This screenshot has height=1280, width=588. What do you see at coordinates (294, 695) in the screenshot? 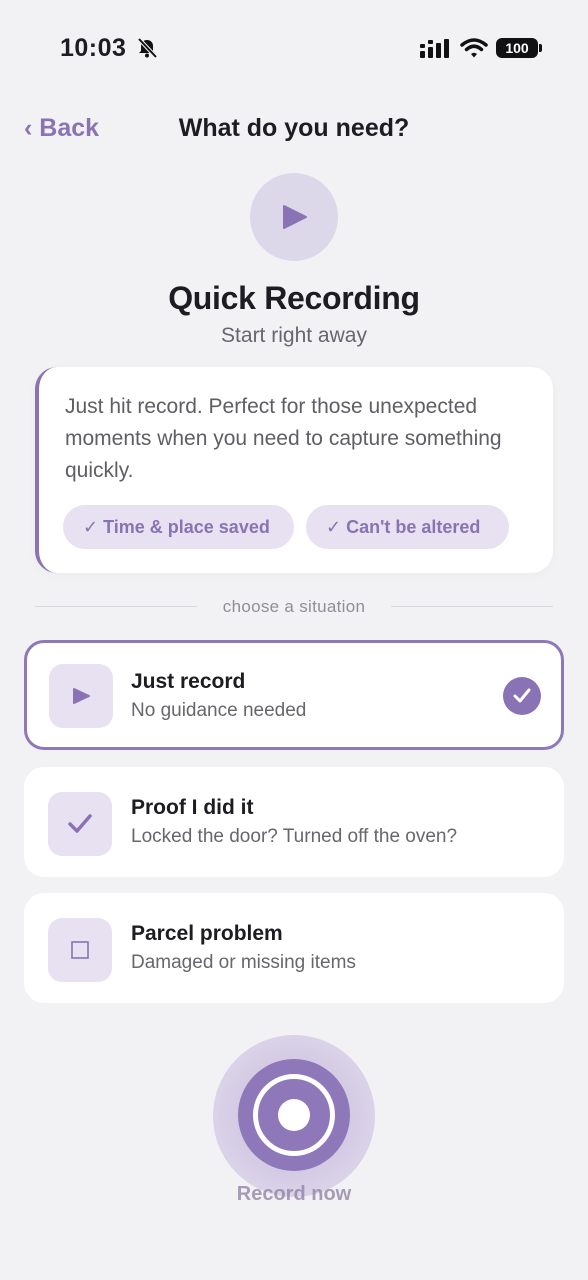
I see `option-just-record: Just record No guidance needed` at bounding box center [294, 695].